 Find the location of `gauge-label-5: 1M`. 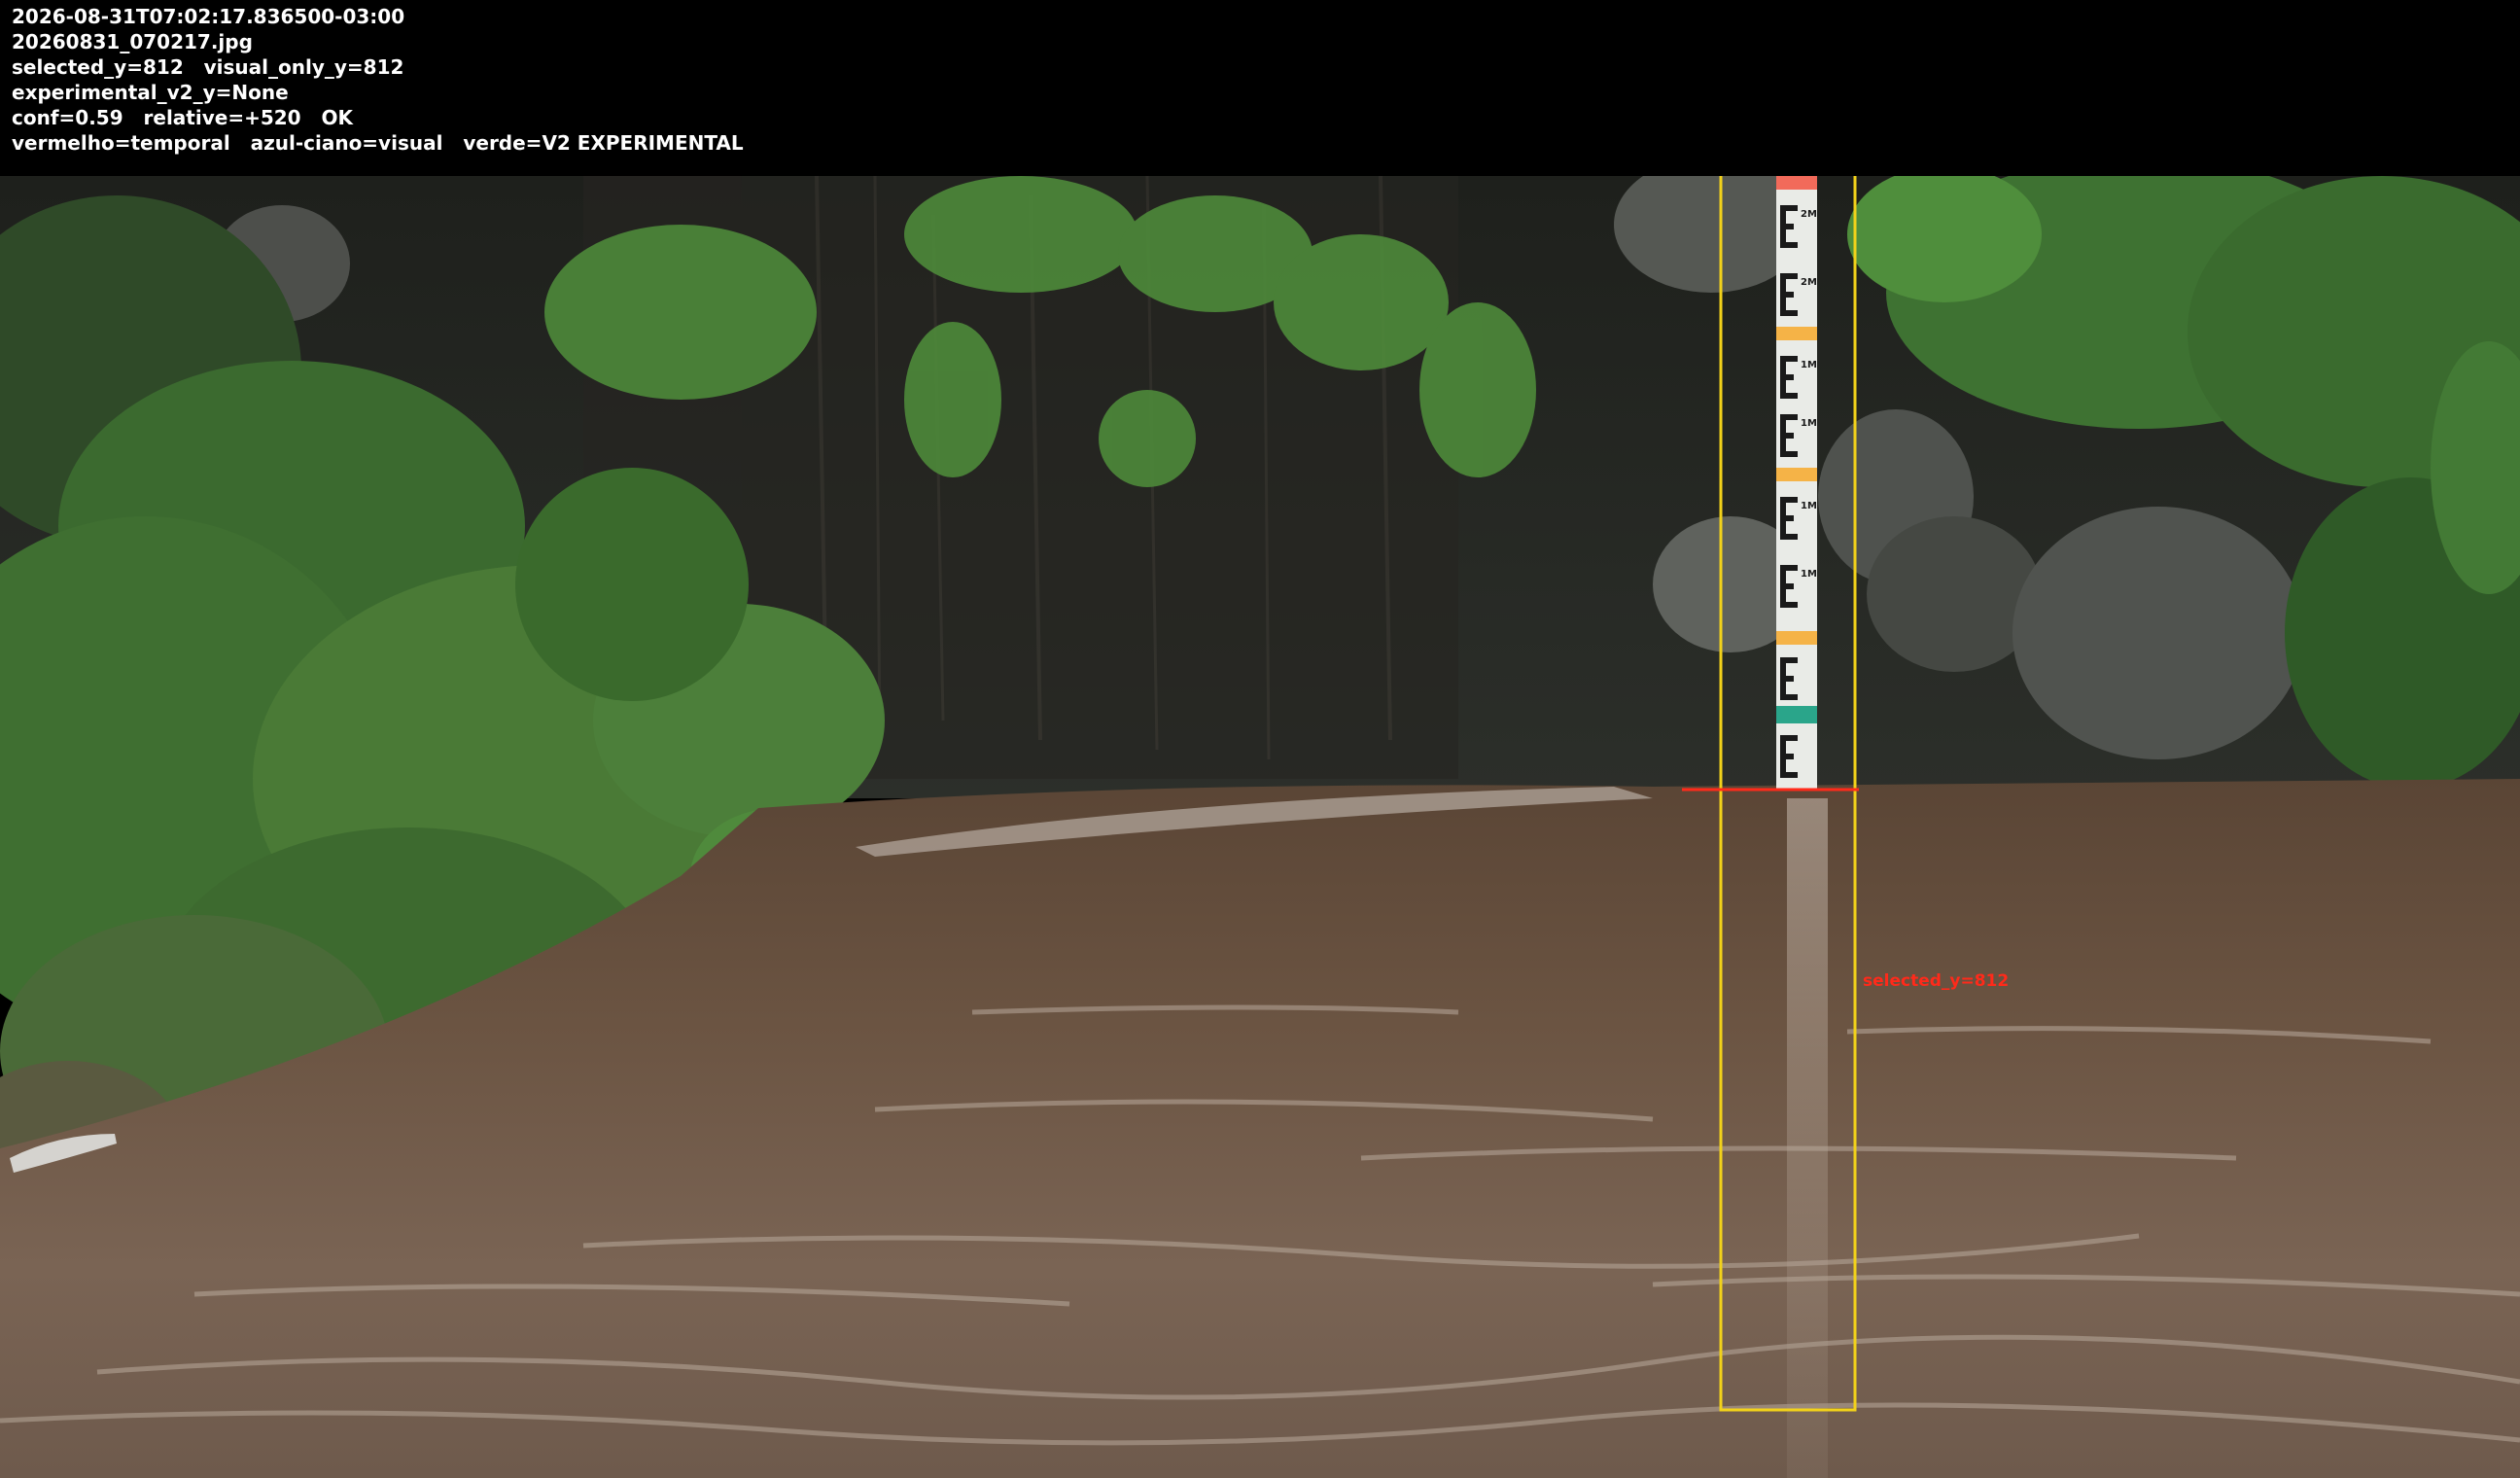

gauge-label-5: 1M is located at coordinates (1809, 506).